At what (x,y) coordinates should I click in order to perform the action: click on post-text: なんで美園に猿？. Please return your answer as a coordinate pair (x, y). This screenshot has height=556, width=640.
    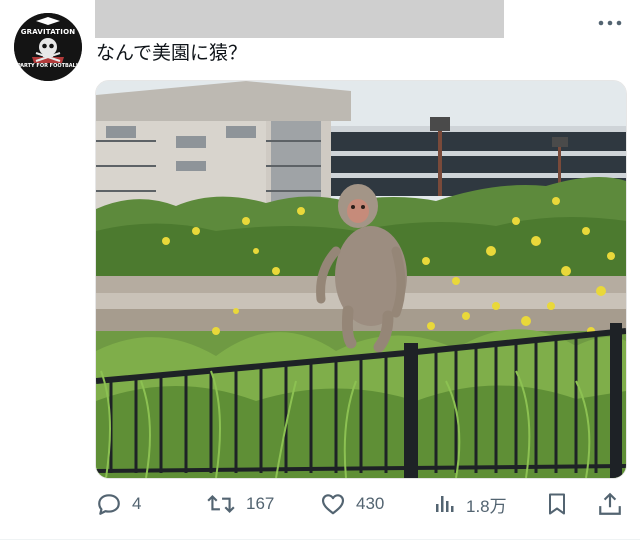
    Looking at the image, I should click on (172, 53).